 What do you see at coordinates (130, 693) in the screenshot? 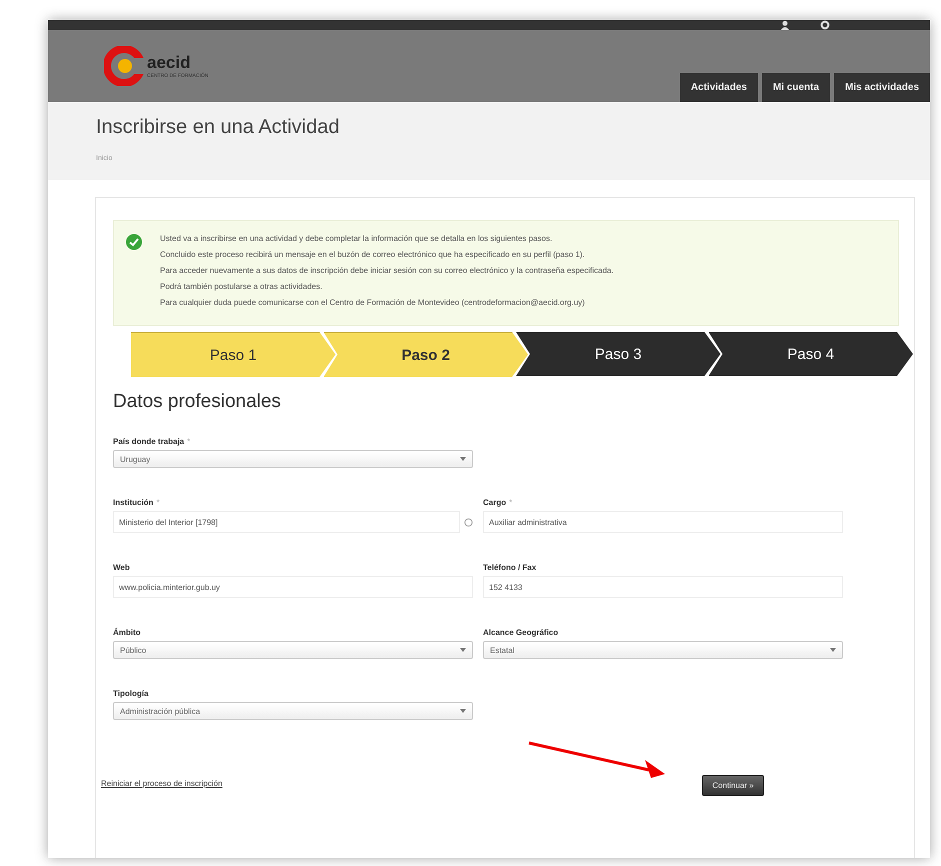
I see `field-label: Tipología` at bounding box center [130, 693].